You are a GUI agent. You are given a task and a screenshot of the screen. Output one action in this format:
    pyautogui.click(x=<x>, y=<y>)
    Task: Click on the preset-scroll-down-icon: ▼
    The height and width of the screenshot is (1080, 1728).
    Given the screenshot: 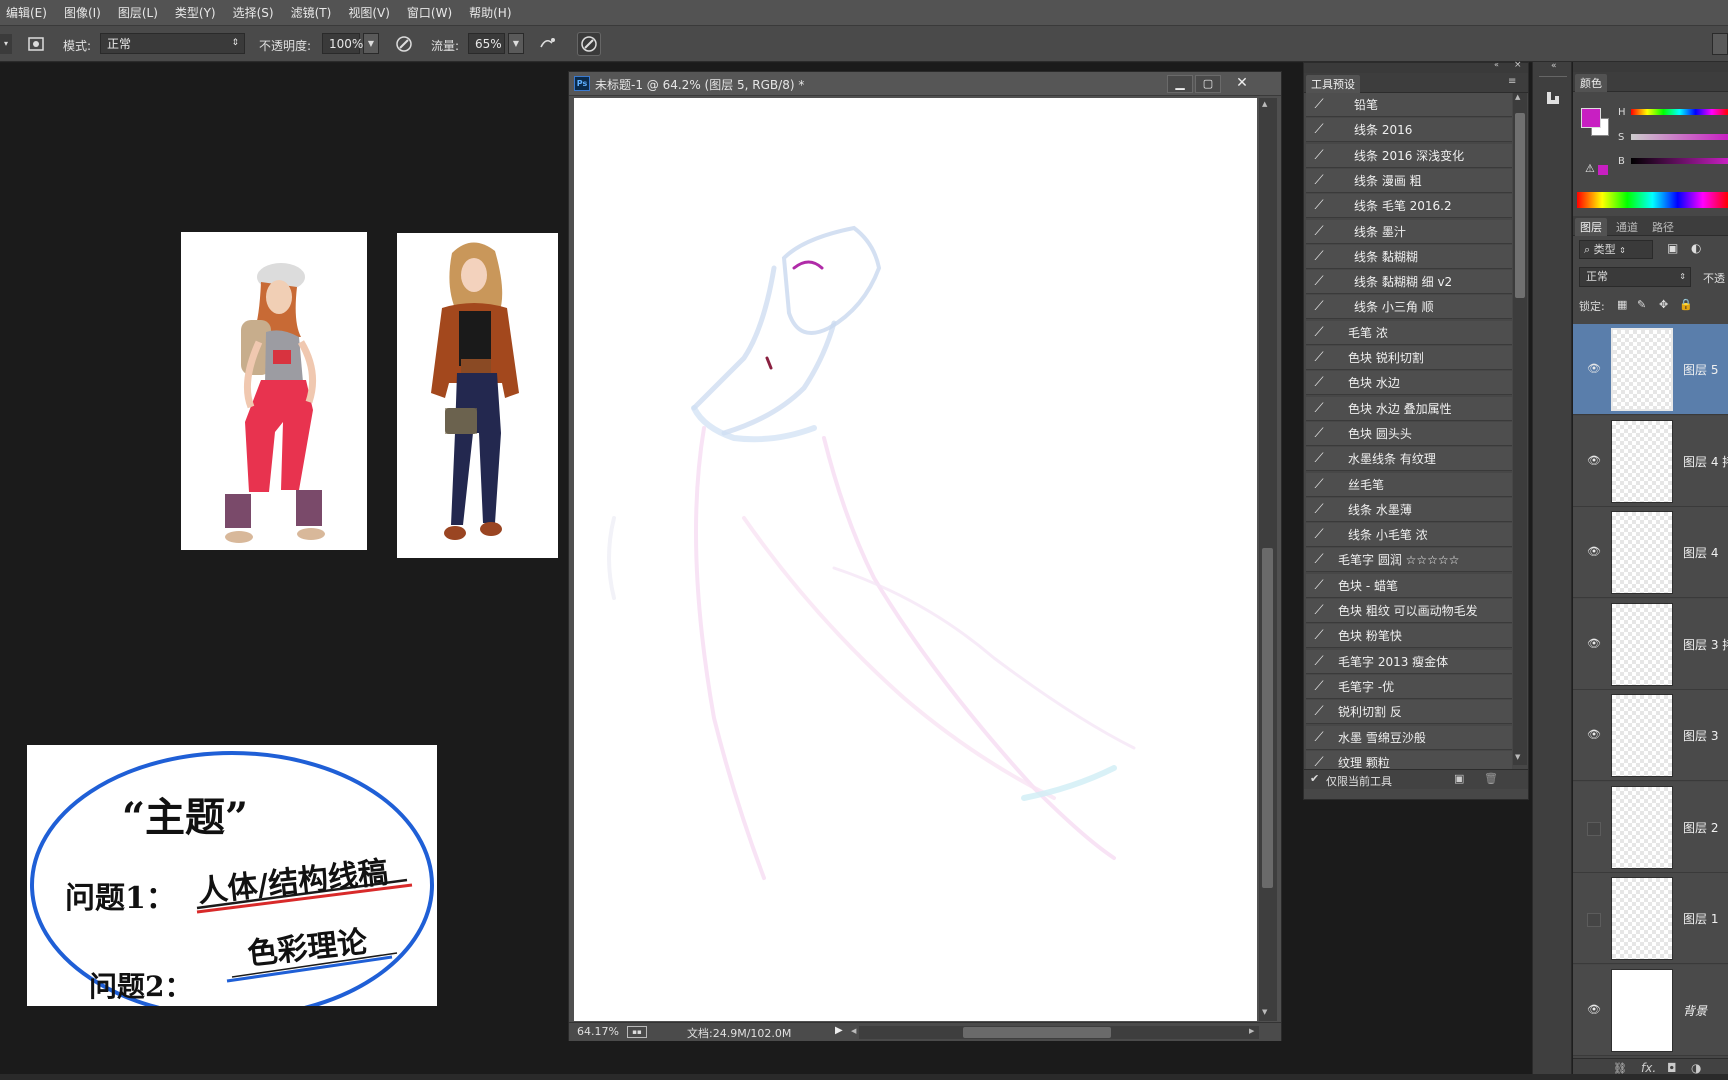 What is the action you would take?
    pyautogui.click(x=1517, y=757)
    